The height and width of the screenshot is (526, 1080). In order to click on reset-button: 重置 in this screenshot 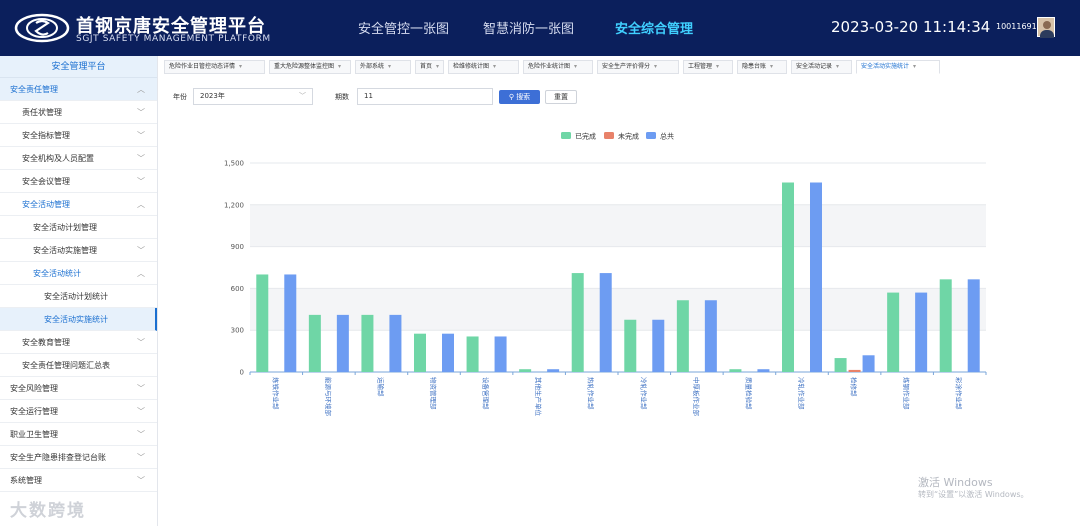, I will do `click(561, 97)`.